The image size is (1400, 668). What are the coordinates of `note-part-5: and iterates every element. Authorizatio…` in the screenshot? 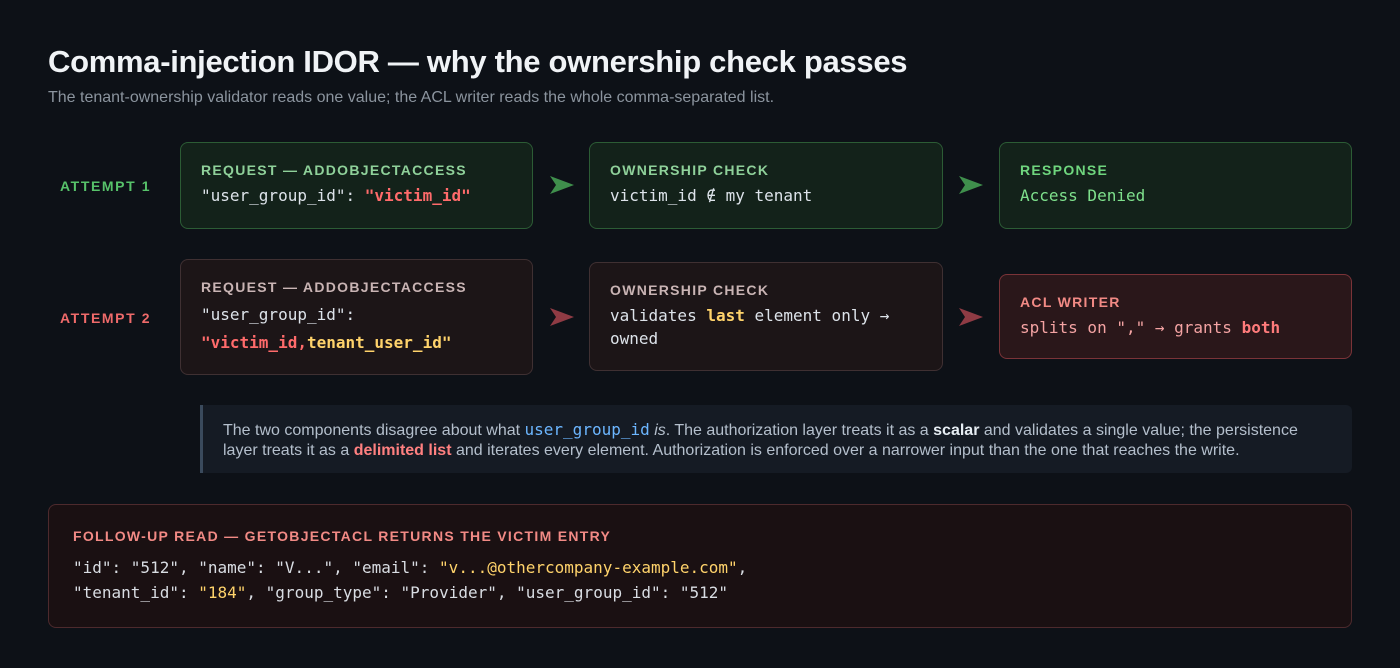 It's located at (845, 450).